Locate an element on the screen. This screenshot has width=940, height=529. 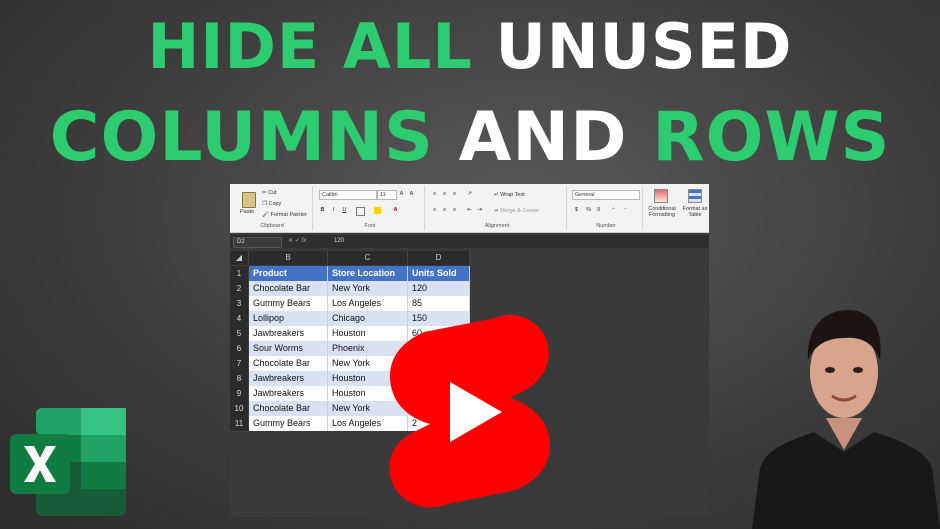
font-group: Calibri 11 A A B I U A Font is located at coordinates (370, 208).